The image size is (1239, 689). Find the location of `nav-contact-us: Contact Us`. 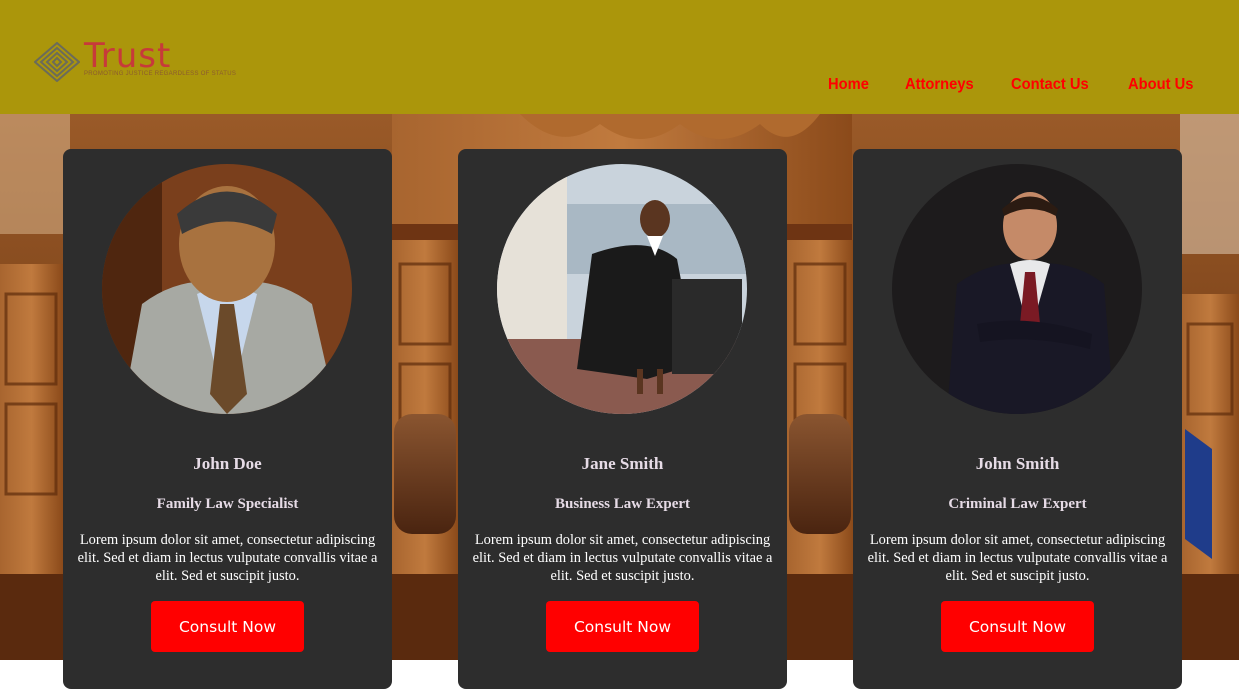

nav-contact-us: Contact Us is located at coordinates (1050, 85).